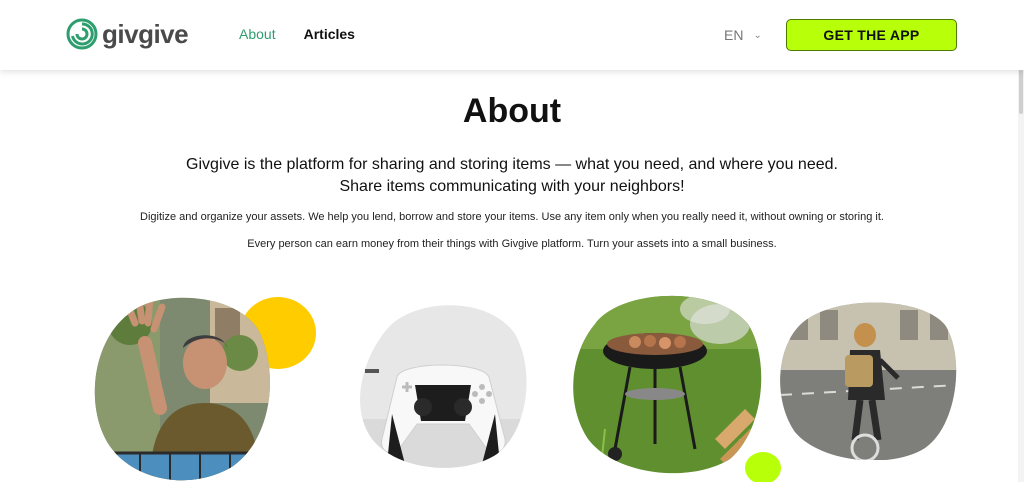  Describe the element at coordinates (182, 389) in the screenshot. I see `waving-man-photo` at that location.